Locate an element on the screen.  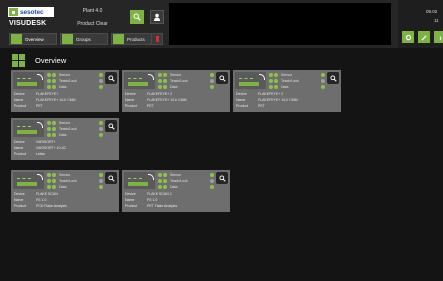
field-value: FLAKE SCAN 2 is located at coordinates (159, 194).